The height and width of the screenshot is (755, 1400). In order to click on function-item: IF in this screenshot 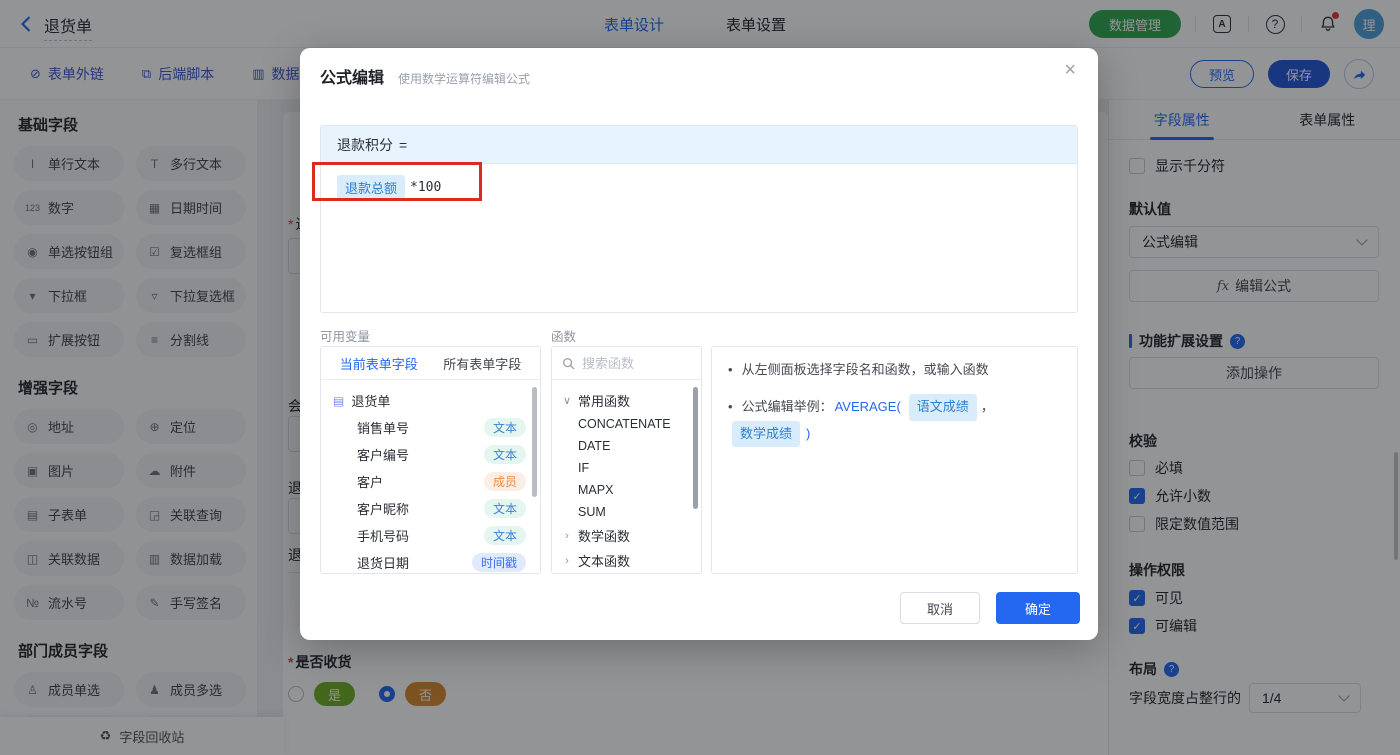, I will do `click(626, 468)`.